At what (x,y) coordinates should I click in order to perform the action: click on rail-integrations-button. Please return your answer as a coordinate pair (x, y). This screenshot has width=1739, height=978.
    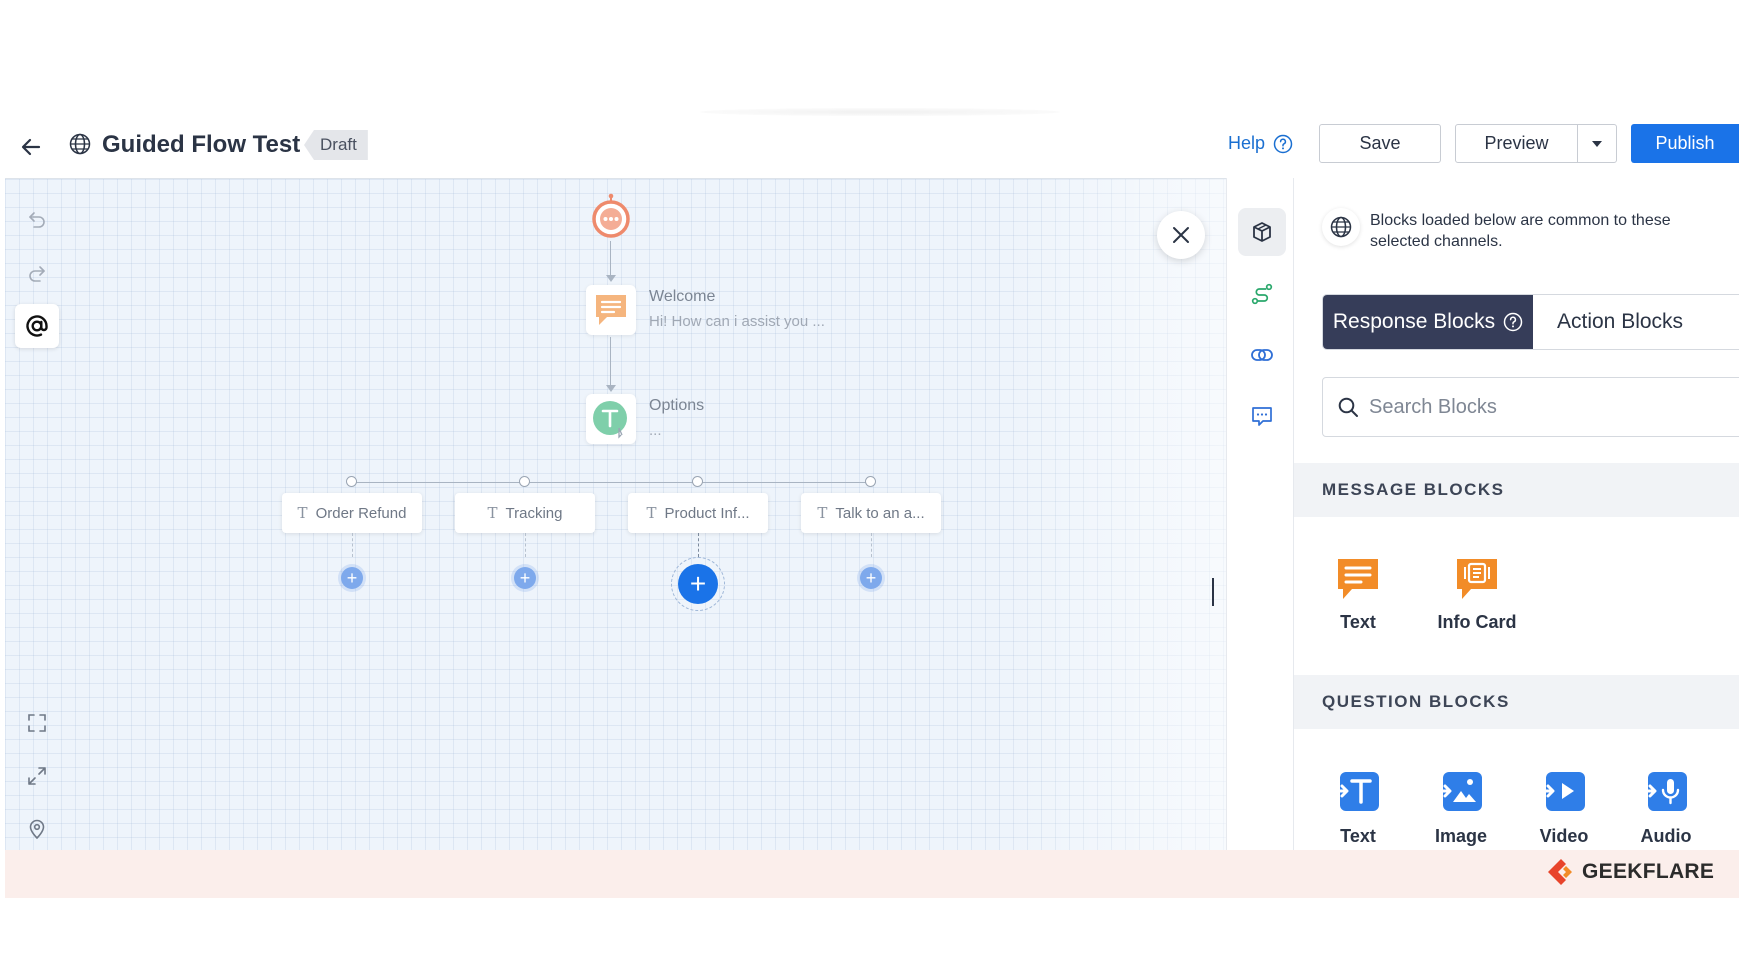
    Looking at the image, I should click on (1262, 355).